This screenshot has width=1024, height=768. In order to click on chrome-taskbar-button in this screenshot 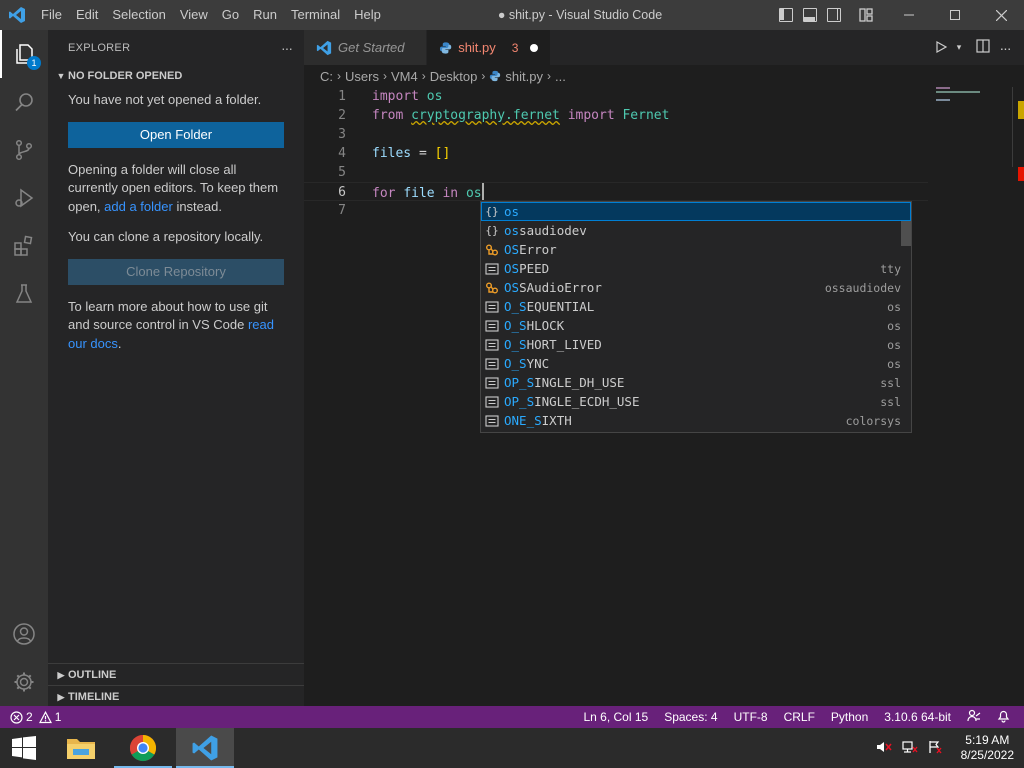, I will do `click(143, 748)`.